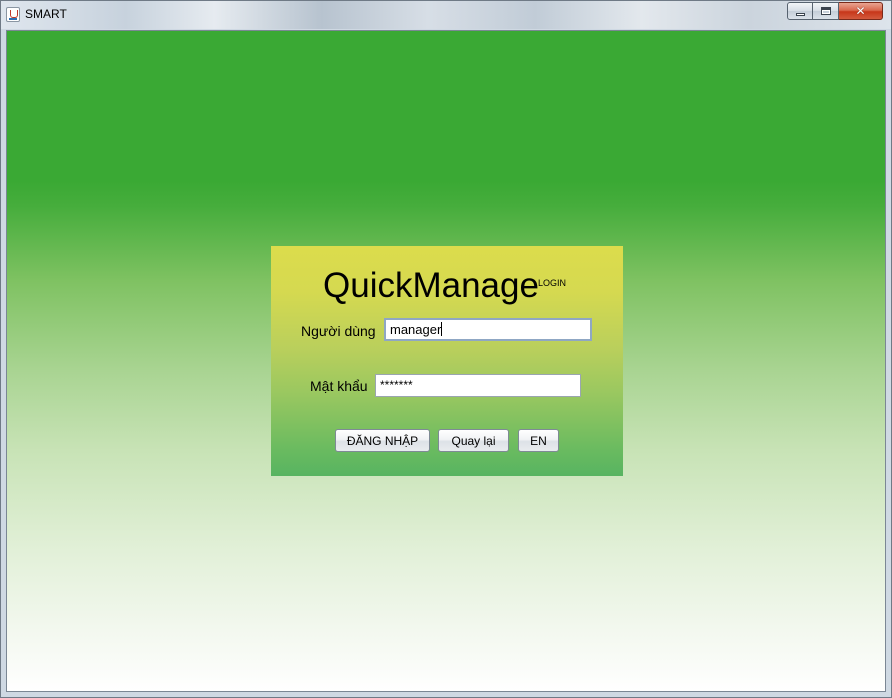 The height and width of the screenshot is (698, 892). What do you see at coordinates (396, 385) in the screenshot?
I see `password-value: *******` at bounding box center [396, 385].